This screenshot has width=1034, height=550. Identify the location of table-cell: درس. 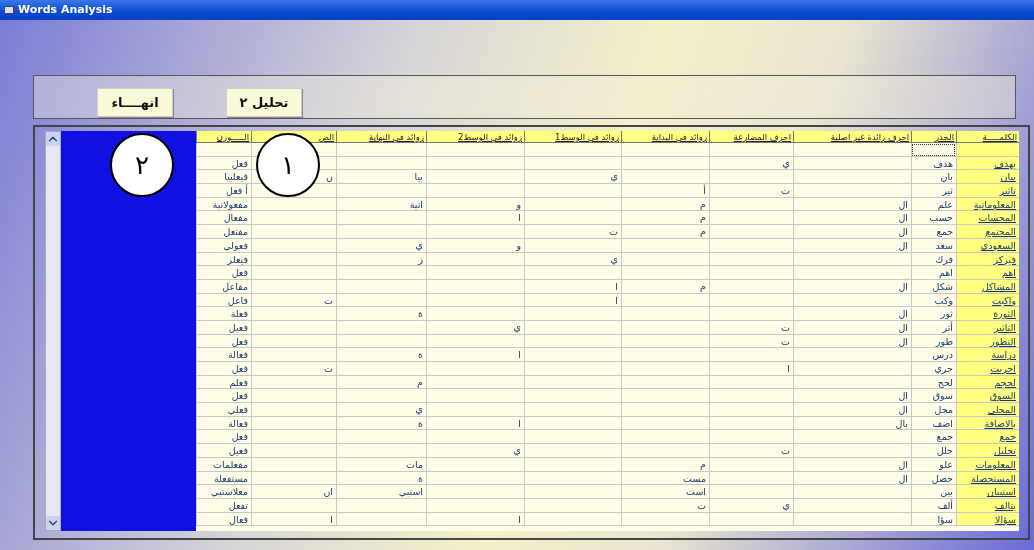
(933, 355).